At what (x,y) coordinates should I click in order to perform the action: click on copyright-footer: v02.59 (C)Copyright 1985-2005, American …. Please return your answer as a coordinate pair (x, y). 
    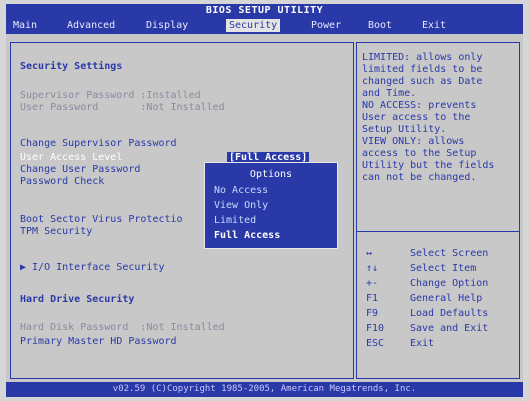
    Looking at the image, I should click on (264, 389).